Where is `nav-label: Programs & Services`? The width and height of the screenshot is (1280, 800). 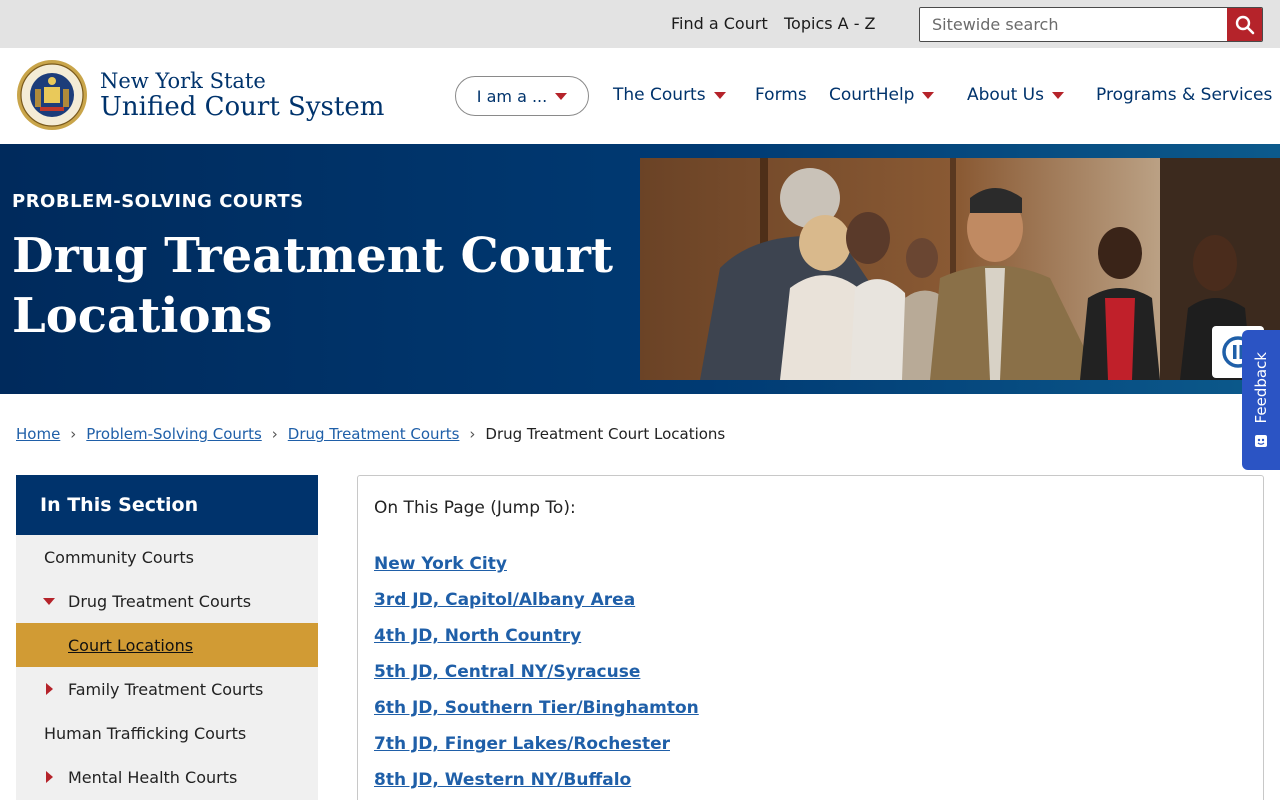
nav-label: Programs & Services is located at coordinates (1184, 95).